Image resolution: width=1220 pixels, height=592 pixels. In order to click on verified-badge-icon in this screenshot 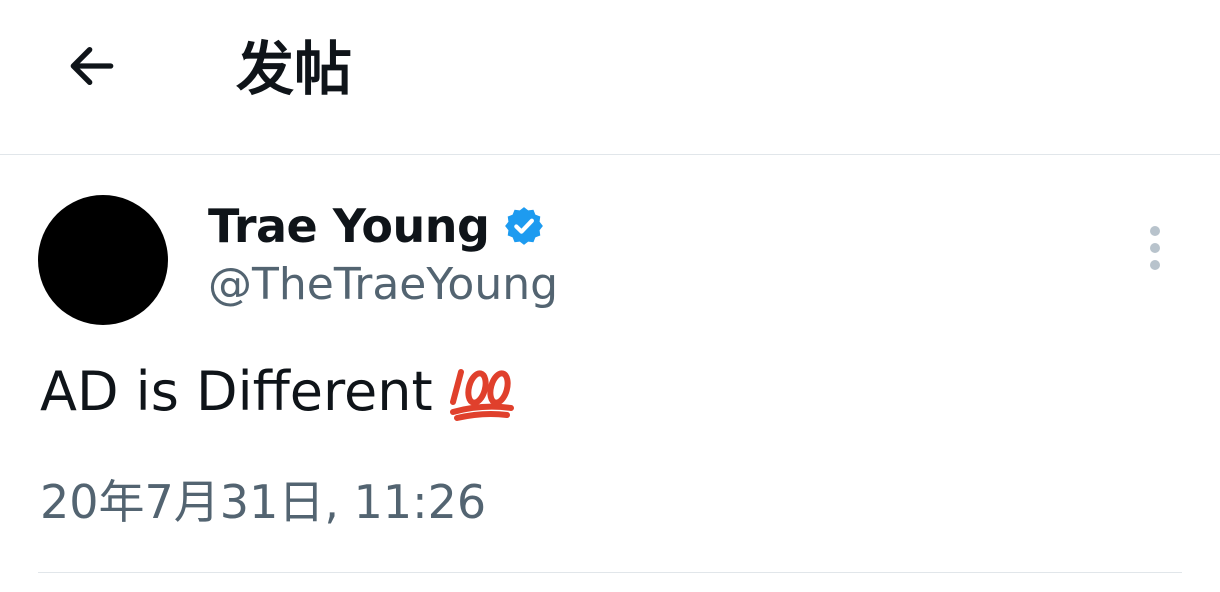, I will do `click(524, 226)`.